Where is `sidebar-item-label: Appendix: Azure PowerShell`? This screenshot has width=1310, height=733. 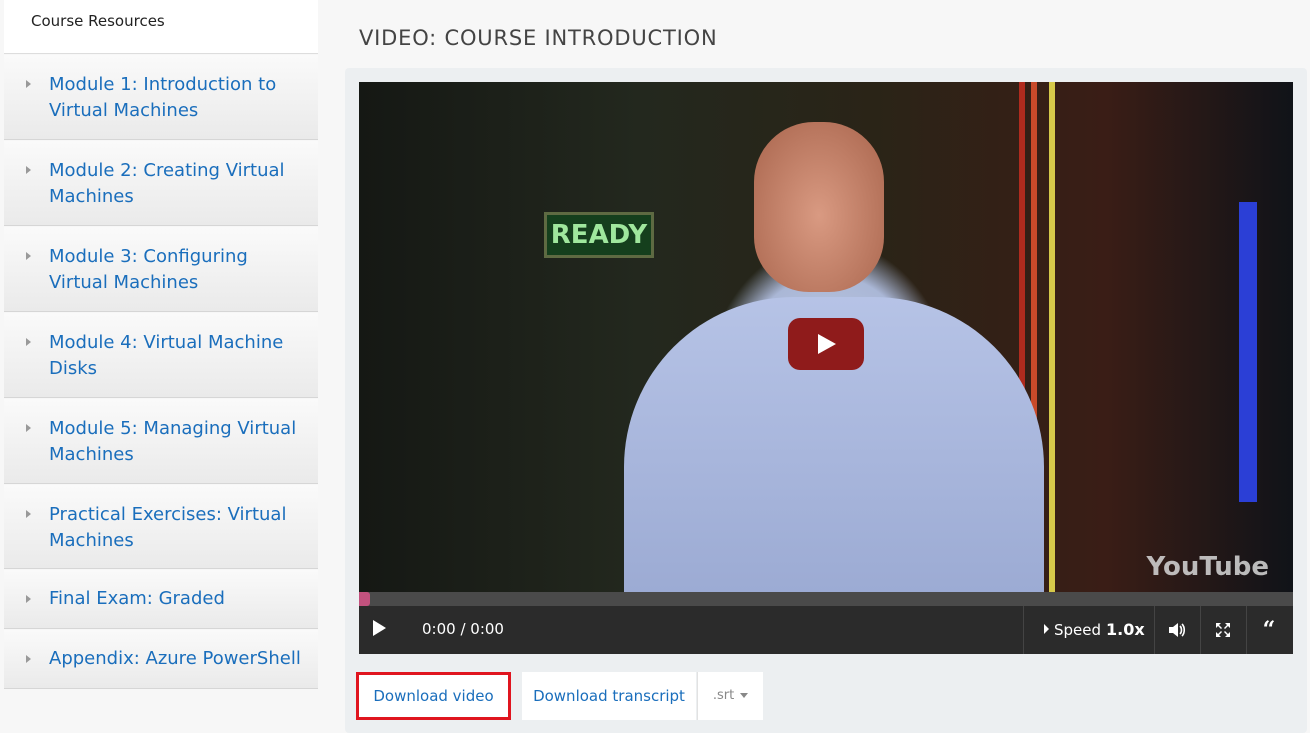
sidebar-item-label: Appendix: Azure PowerShell is located at coordinates (175, 658).